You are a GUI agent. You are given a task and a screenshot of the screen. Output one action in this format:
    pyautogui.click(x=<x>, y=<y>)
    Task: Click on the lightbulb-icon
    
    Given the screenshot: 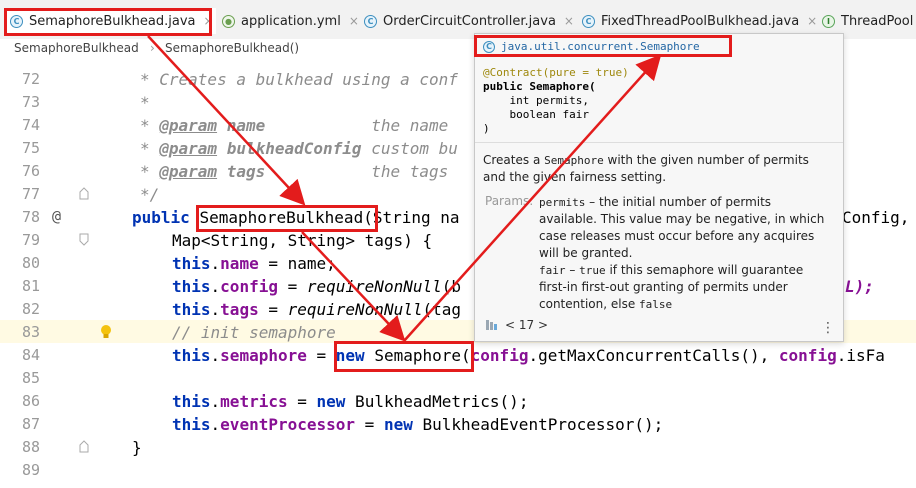 What is the action you would take?
    pyautogui.click(x=106, y=332)
    